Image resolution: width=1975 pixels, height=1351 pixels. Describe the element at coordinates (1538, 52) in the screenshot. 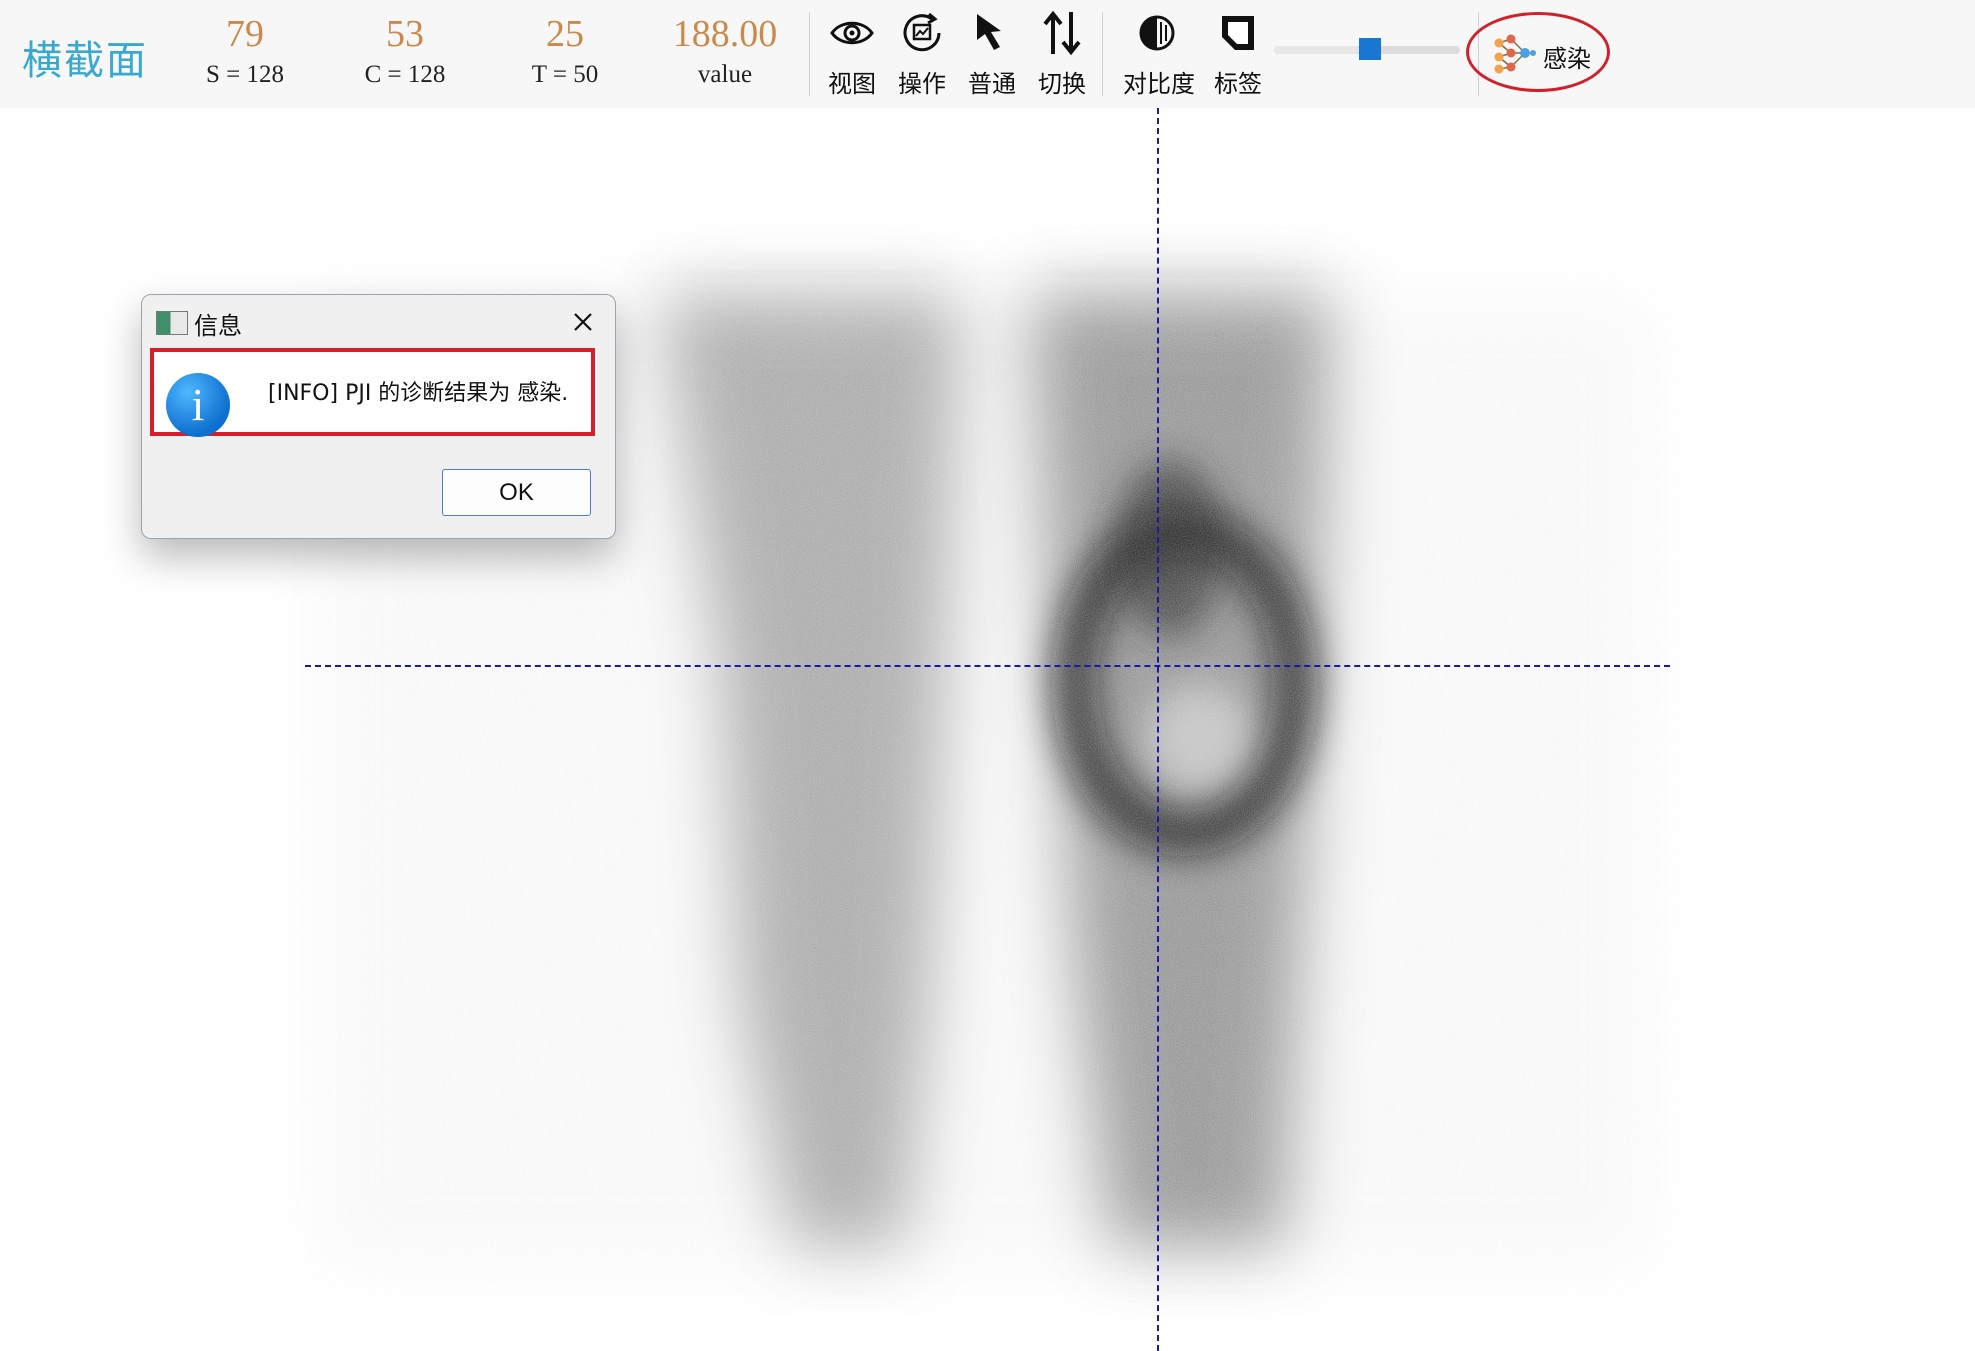

I see `infection-diagnosis-button: 感染` at that location.